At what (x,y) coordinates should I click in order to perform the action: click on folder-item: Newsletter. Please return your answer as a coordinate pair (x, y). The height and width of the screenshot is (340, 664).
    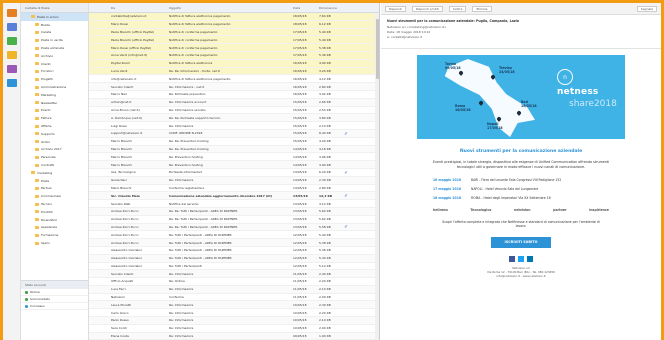
    Looking at the image, I should click on (54, 103).